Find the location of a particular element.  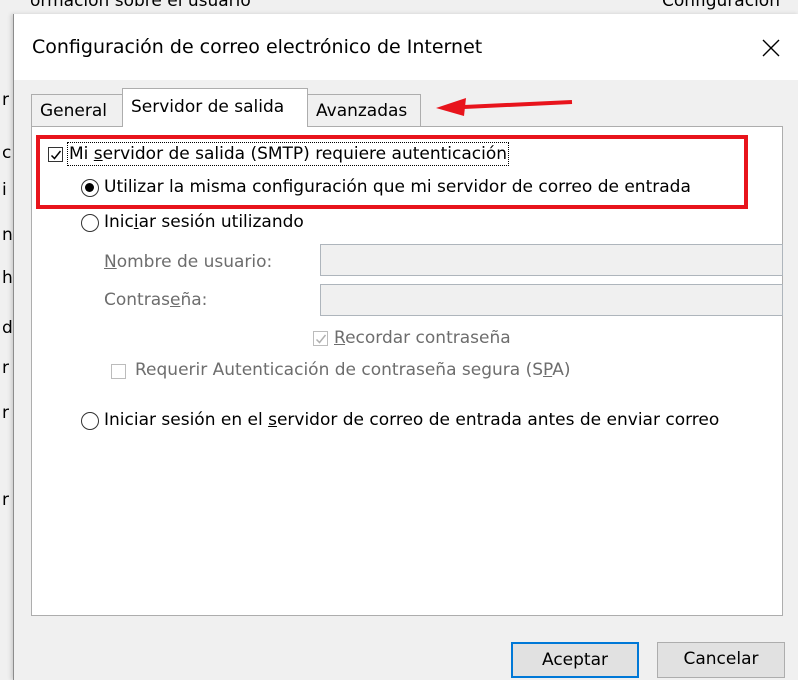

username-label: Nombre de usuario: is located at coordinates (188, 262).